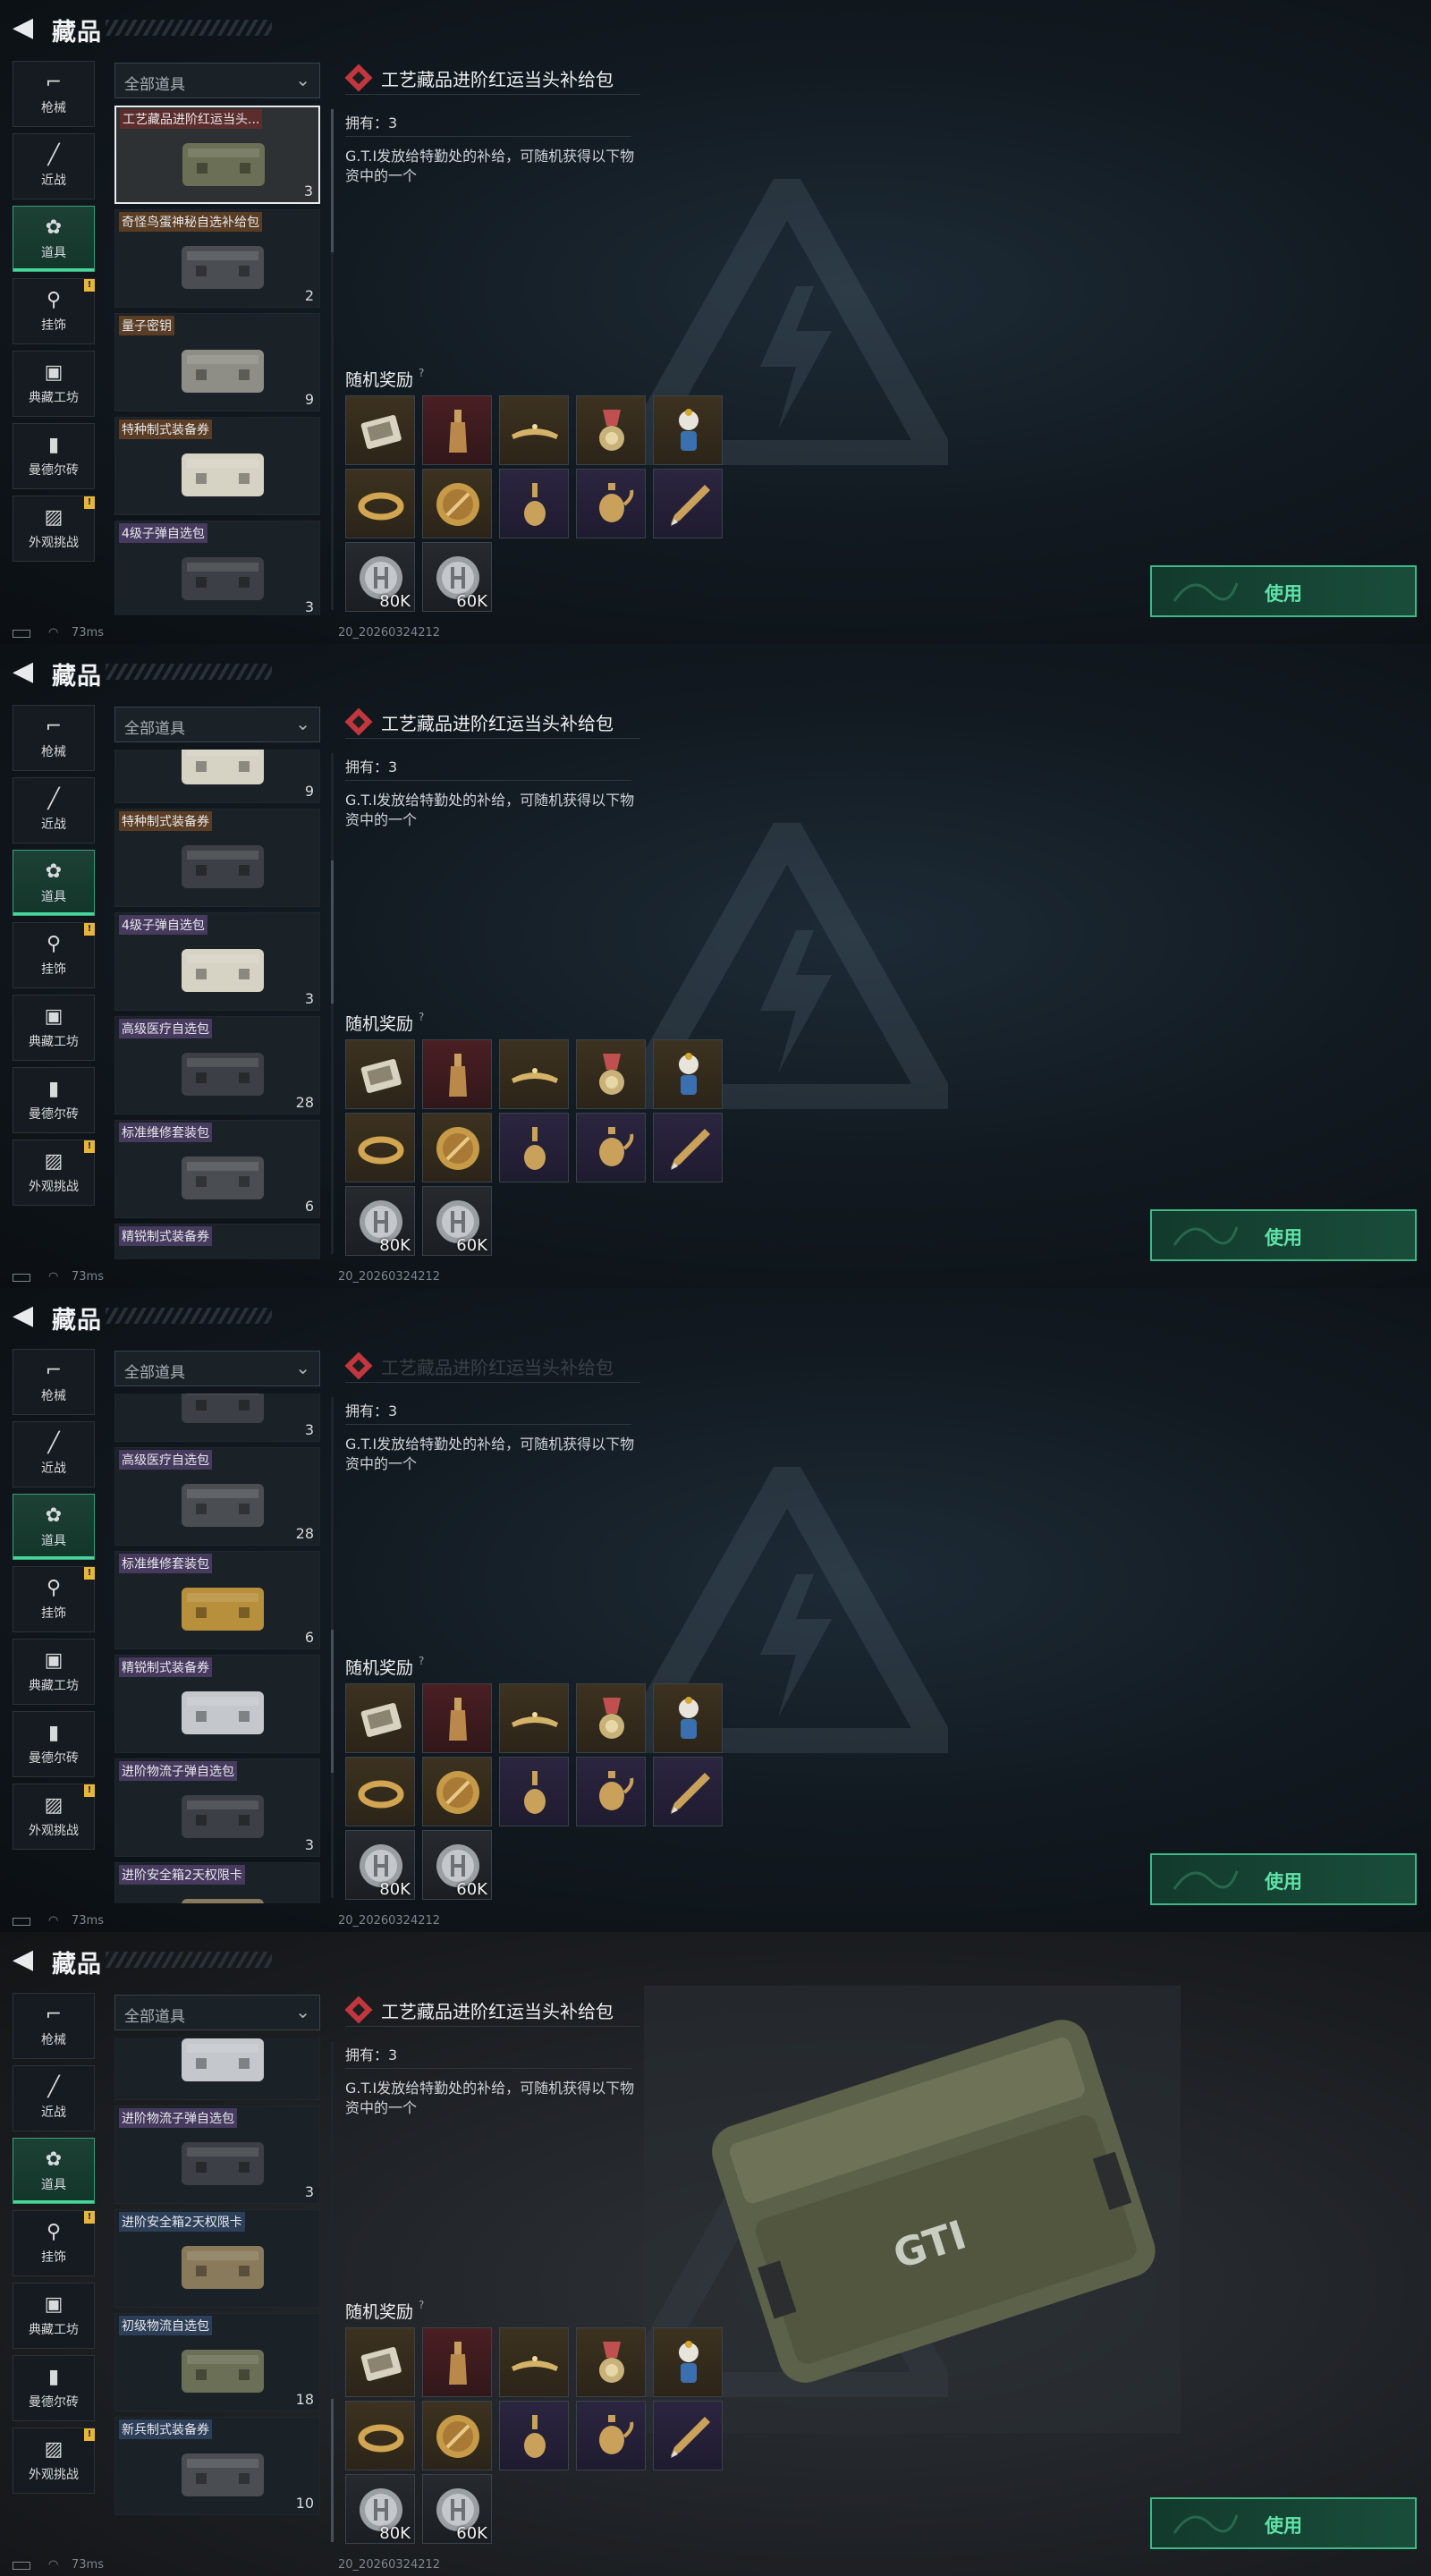 The width and height of the screenshot is (1431, 2576). Describe the element at coordinates (217, 568) in the screenshot. I see `item-card: 4级子弹自选包 3` at that location.